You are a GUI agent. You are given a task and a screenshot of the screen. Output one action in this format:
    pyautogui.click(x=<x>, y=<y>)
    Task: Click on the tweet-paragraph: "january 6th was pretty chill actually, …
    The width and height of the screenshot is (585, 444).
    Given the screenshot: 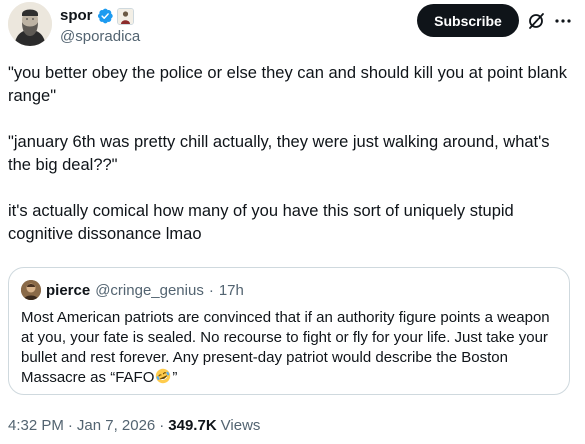 What is the action you would take?
    pyautogui.click(x=279, y=153)
    